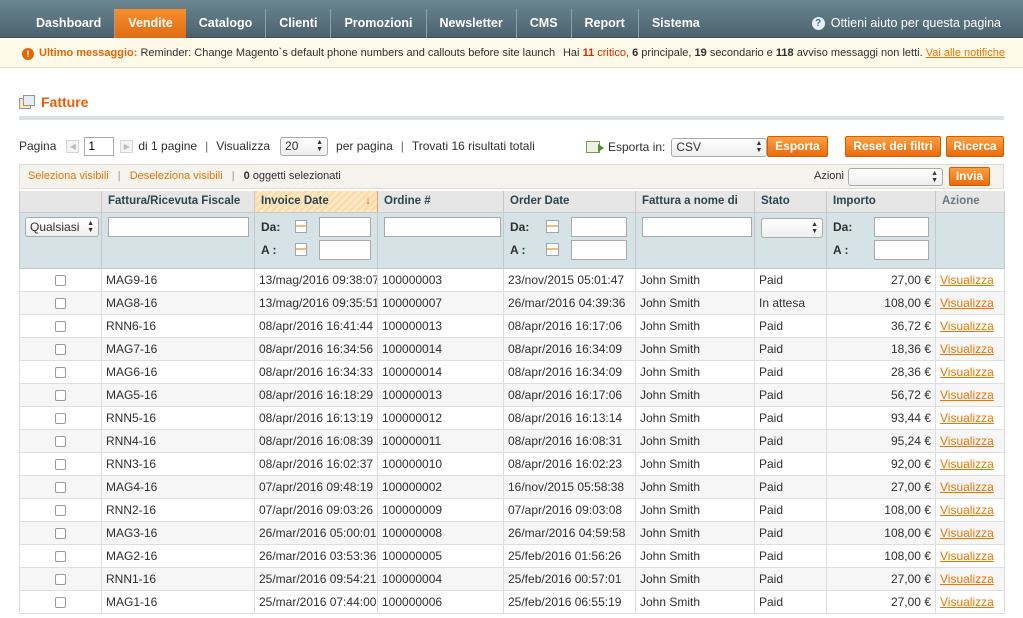  I want to click on nav-item-report: Report, so click(605, 23).